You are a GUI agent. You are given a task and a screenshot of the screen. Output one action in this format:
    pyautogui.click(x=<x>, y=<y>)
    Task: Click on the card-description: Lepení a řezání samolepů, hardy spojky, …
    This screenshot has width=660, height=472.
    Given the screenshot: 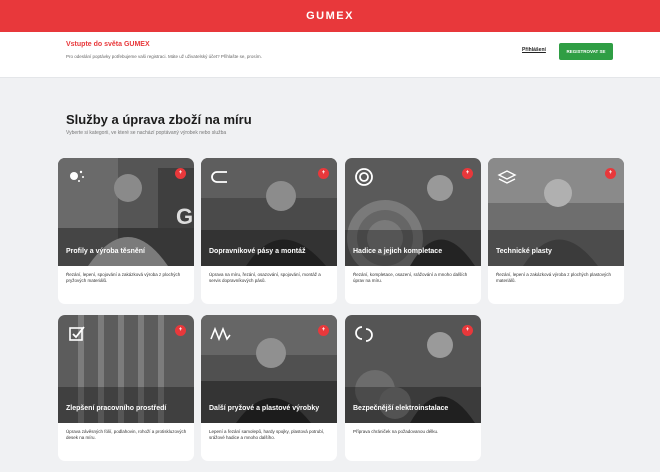 What is the action you would take?
    pyautogui.click(x=267, y=435)
    